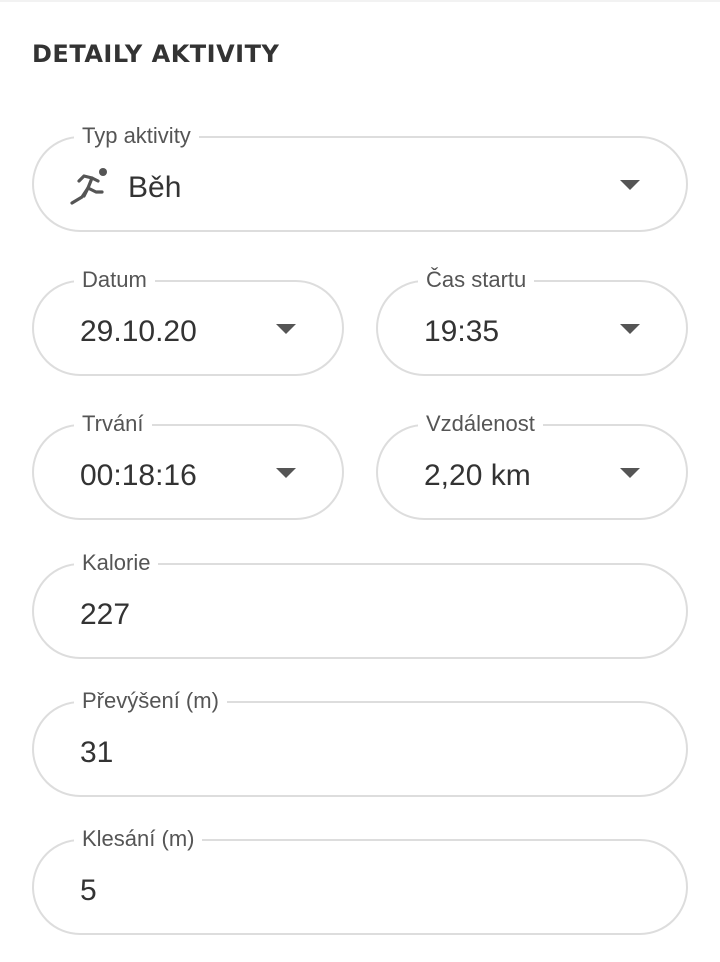  I want to click on calories-label: Kalorie, so click(116, 563).